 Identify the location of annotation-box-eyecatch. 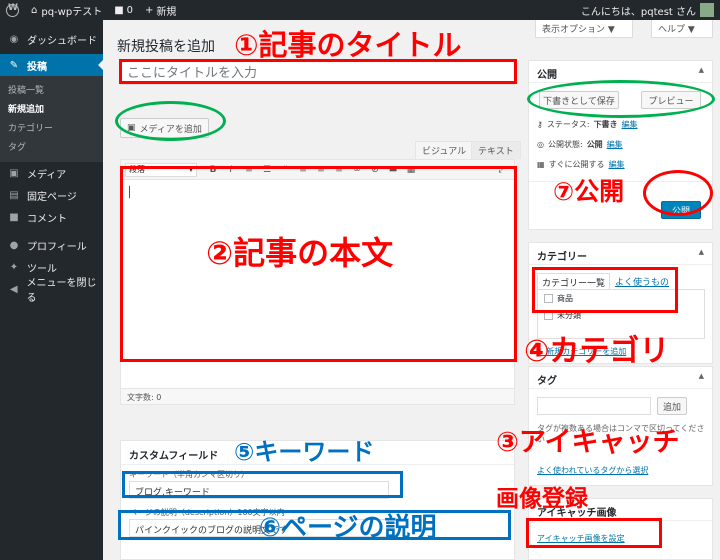
(594, 533).